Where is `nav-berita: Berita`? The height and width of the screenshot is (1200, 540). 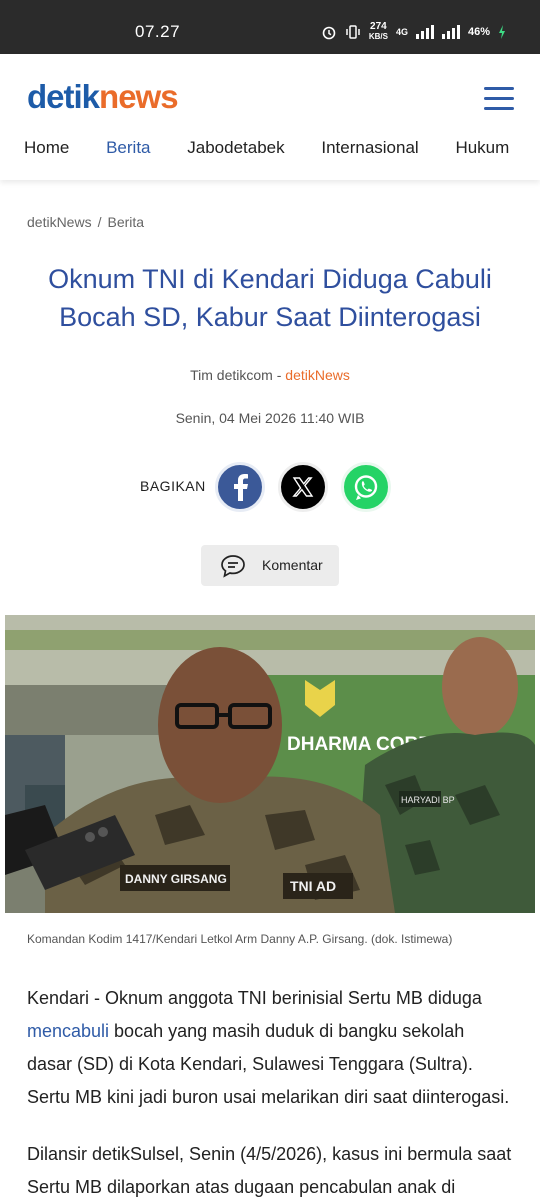 nav-berita: Berita is located at coordinates (128, 148).